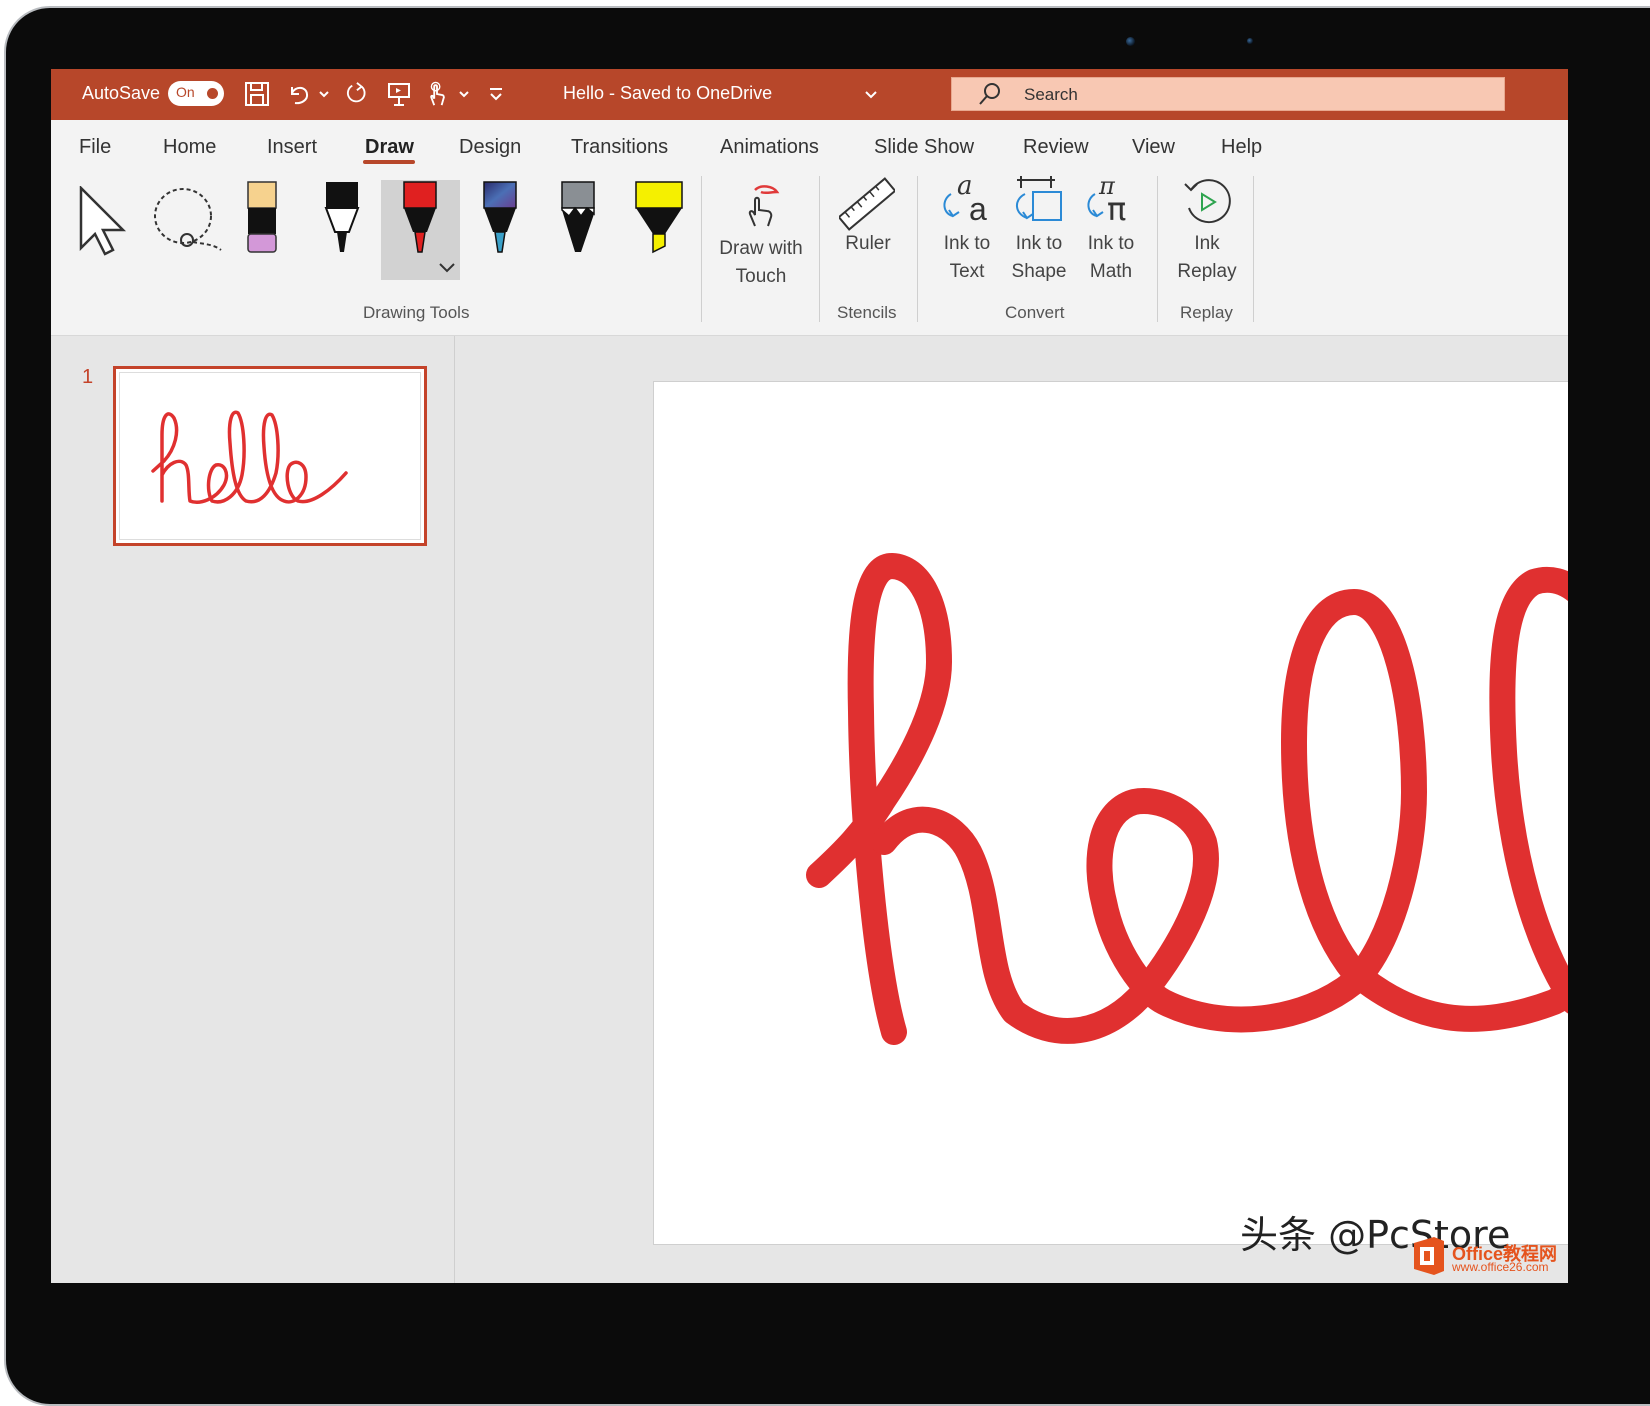  What do you see at coordinates (389, 162) in the screenshot?
I see `active-tab-indicator` at bounding box center [389, 162].